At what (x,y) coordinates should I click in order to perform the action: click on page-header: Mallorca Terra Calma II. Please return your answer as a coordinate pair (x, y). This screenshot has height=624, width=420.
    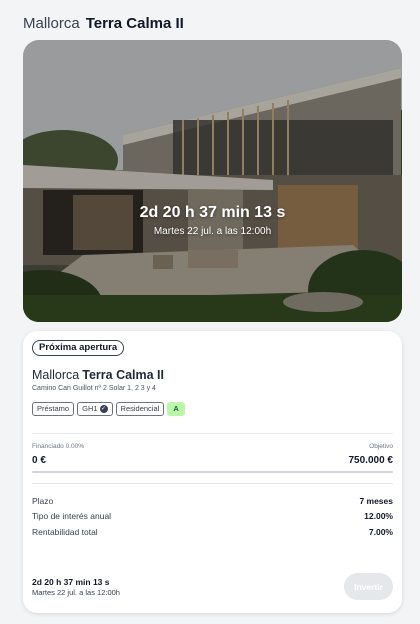
    Looking at the image, I should click on (103, 24).